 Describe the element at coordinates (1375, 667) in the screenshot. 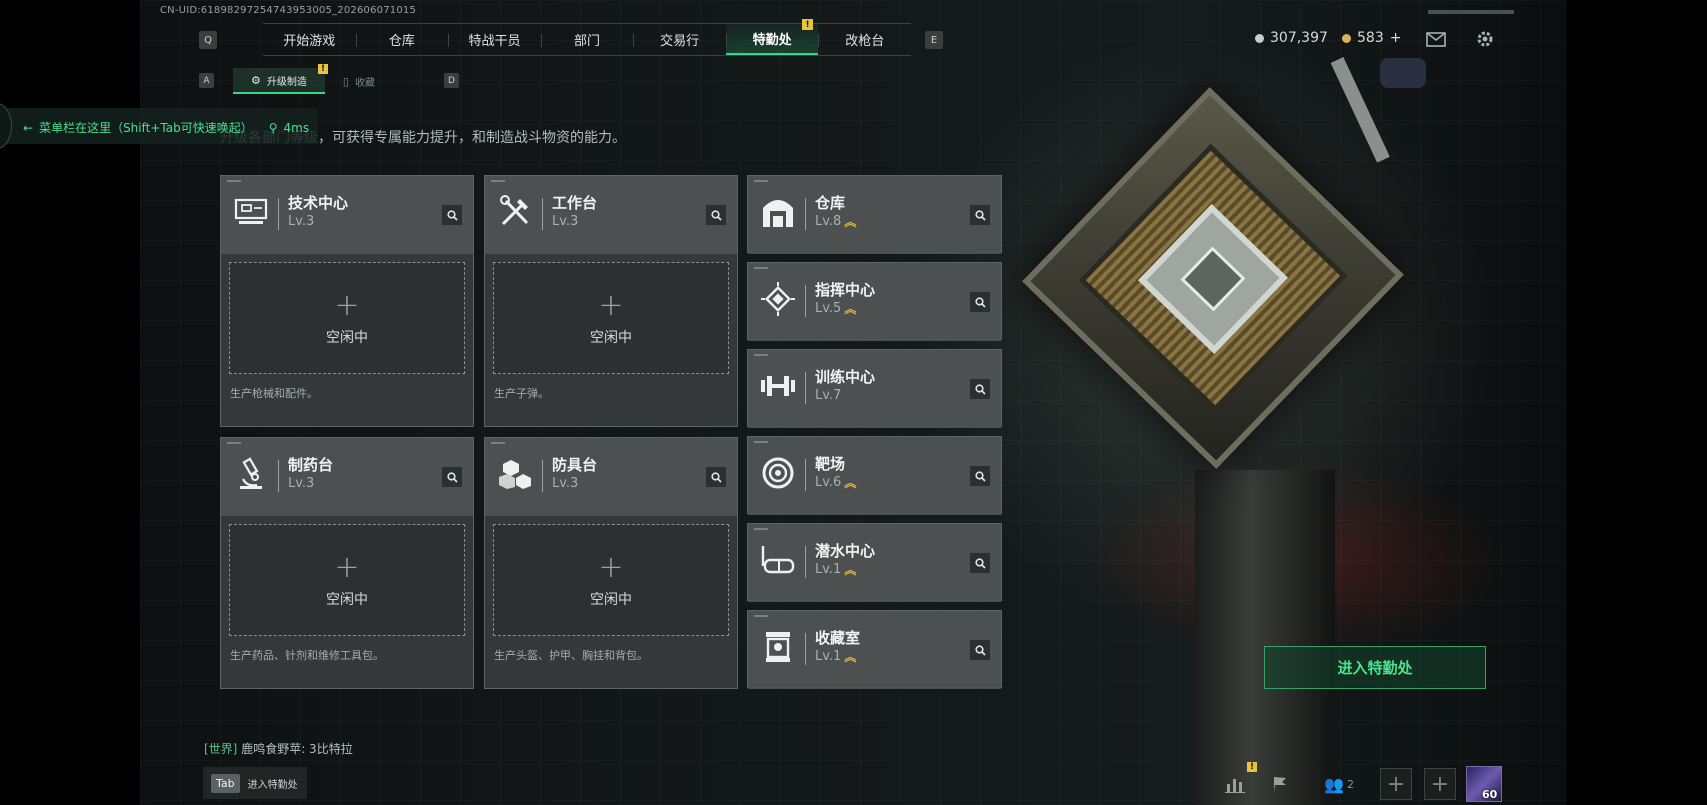

I see `enter-special-ops-button: 进入特勤处` at that location.